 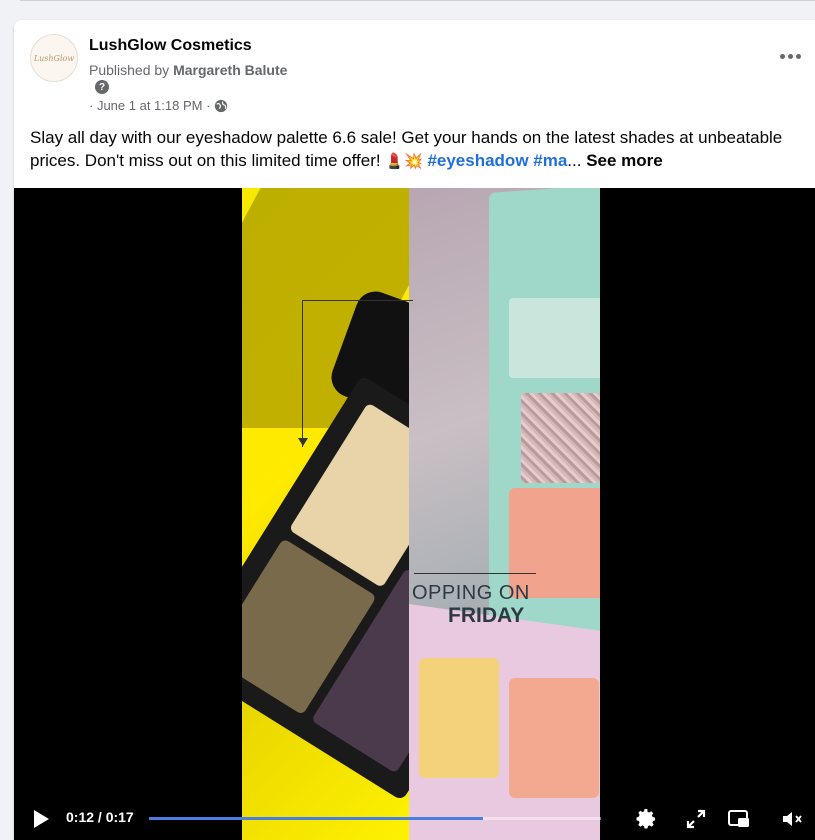 I want to click on promo-text-line1: OPPING ON, so click(x=471, y=593).